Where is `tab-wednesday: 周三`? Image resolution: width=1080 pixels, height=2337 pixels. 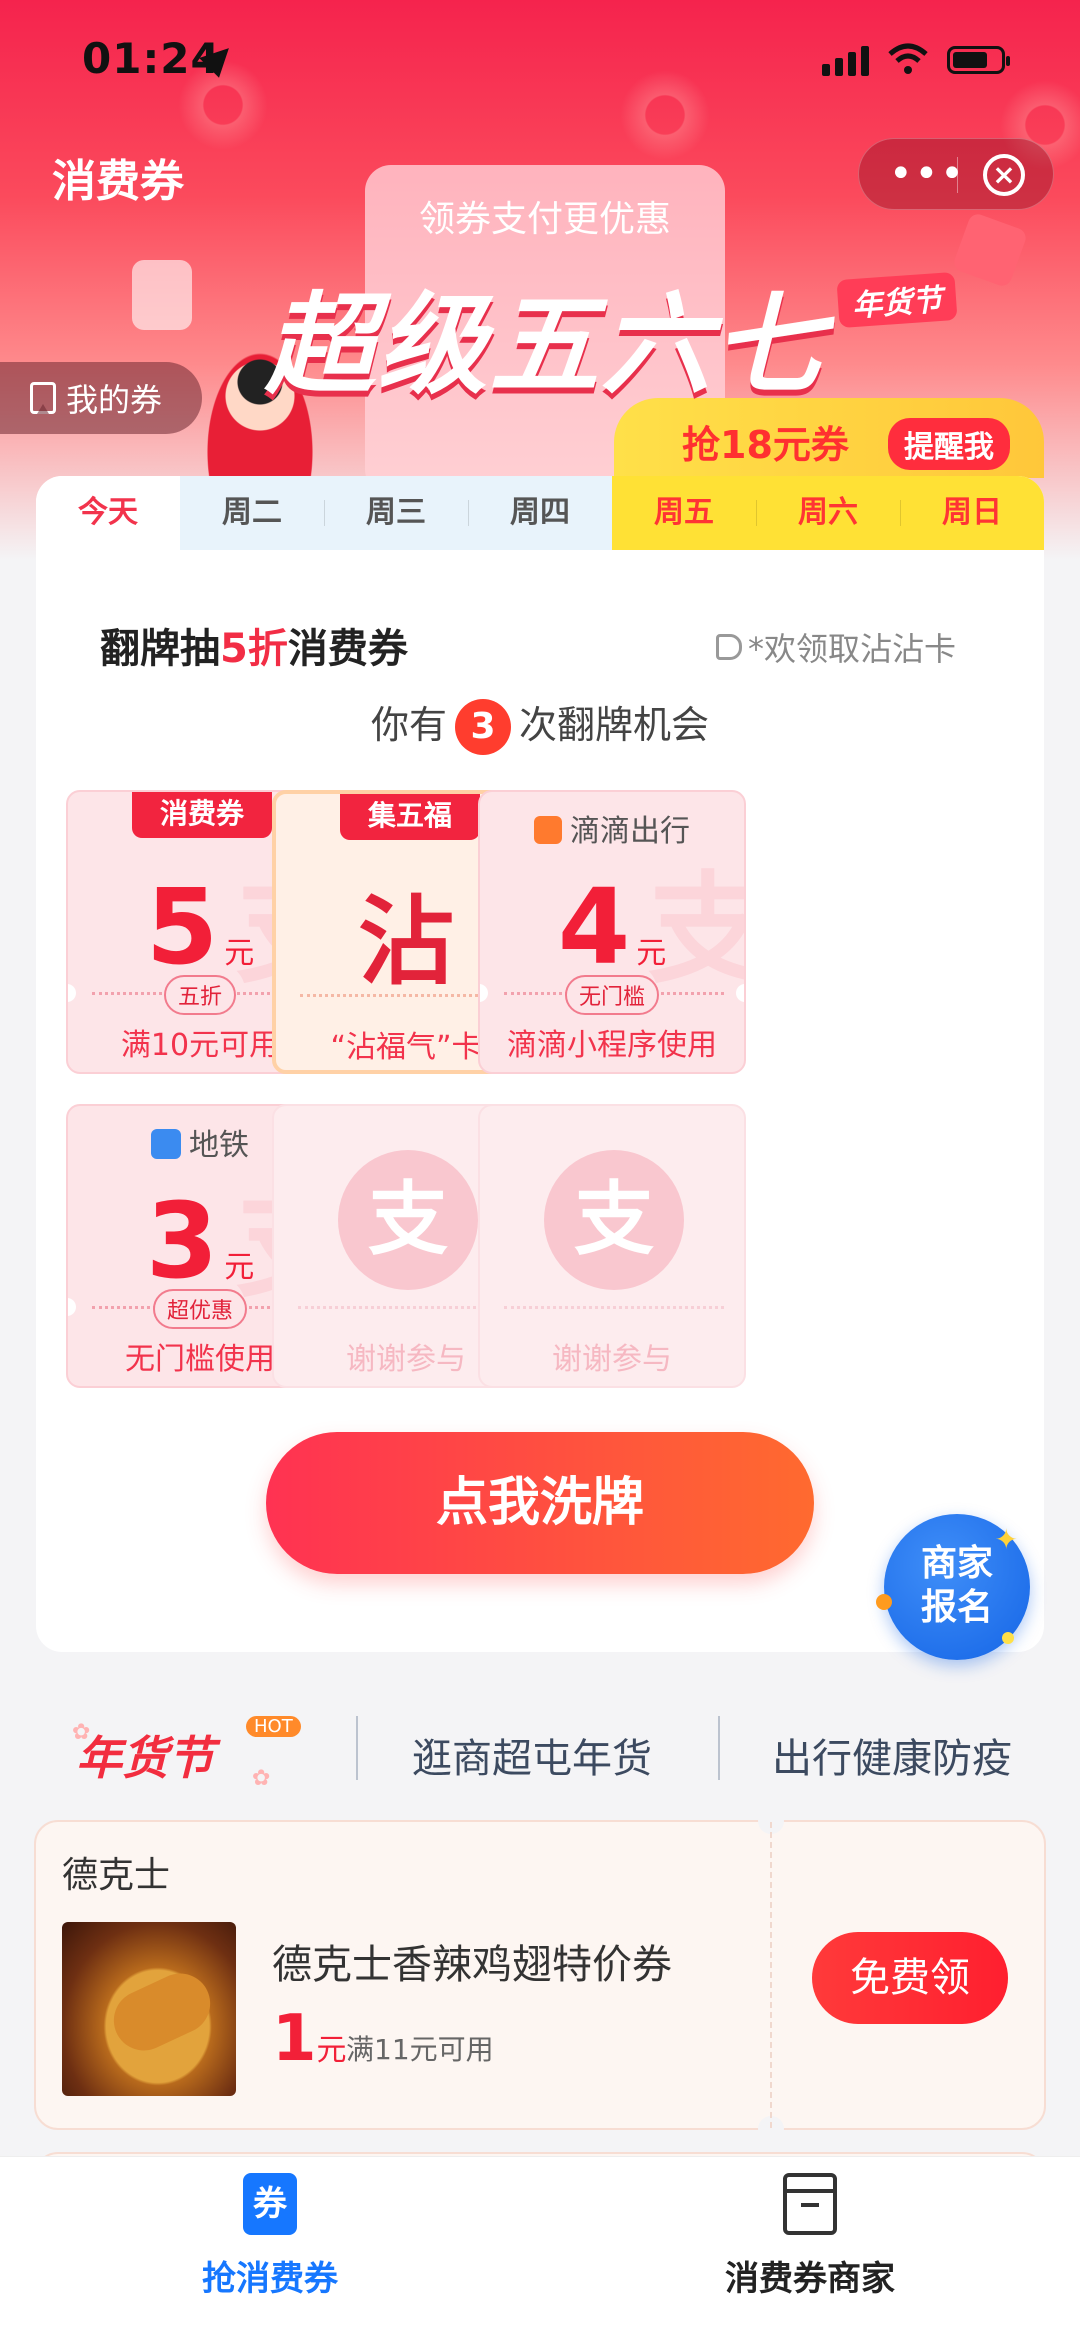 tab-wednesday: 周三 is located at coordinates (396, 513).